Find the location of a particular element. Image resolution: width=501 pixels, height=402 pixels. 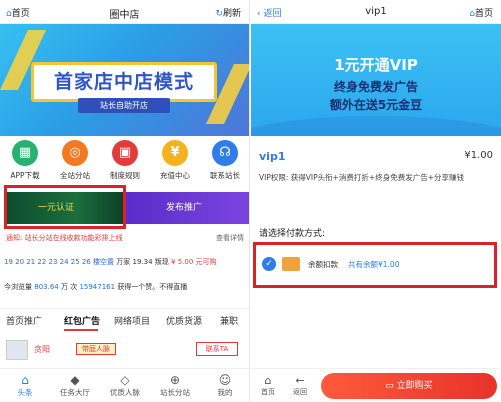

tab-red-packet: 红包广告 is located at coordinates (82, 320).